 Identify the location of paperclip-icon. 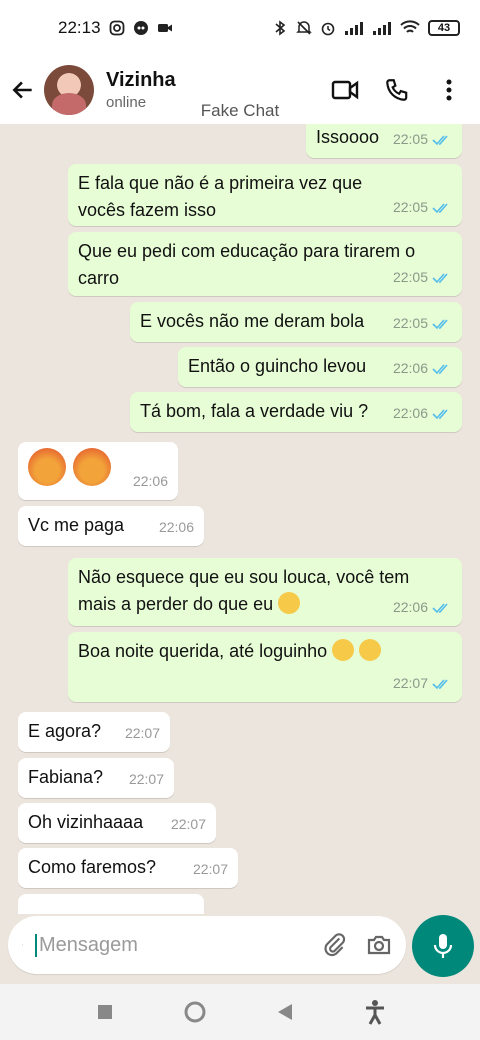
(335, 945).